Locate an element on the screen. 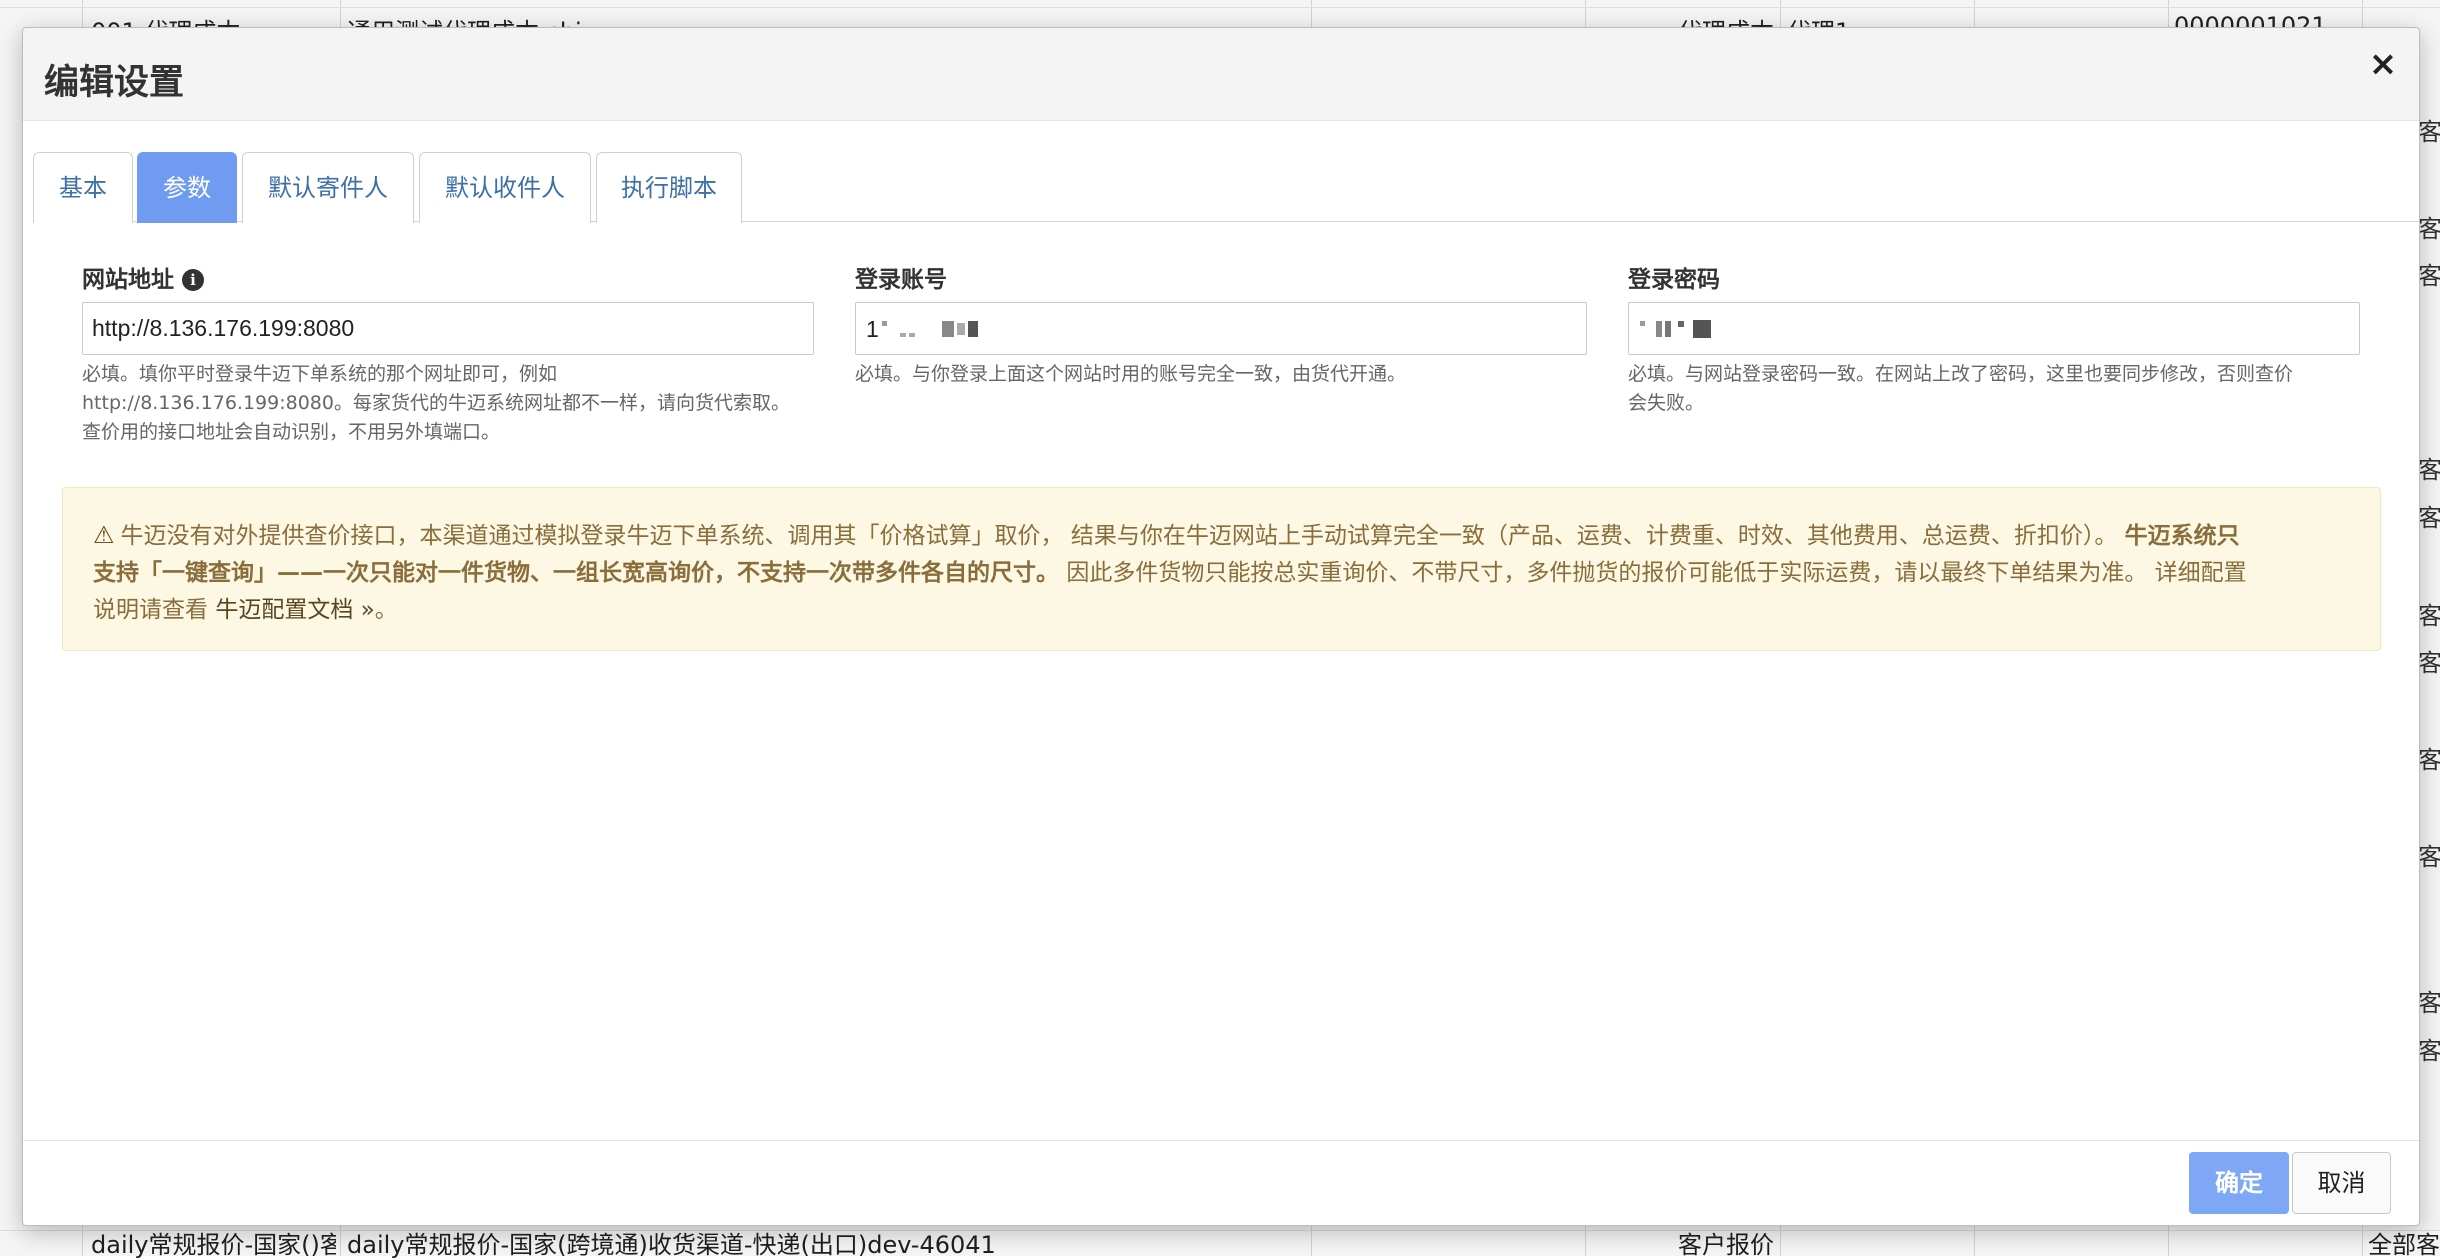 Image resolution: width=2440 pixels, height=1260 pixels. password-masked-value is located at coordinates (1675, 329).